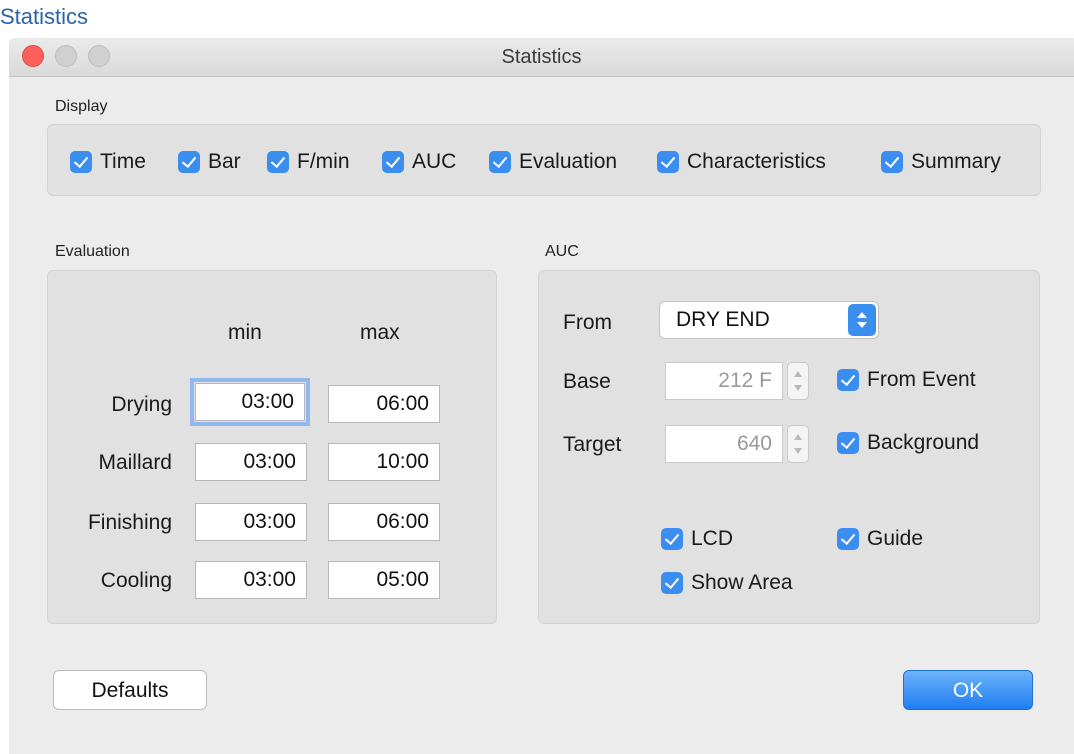 The height and width of the screenshot is (754, 1074). Describe the element at coordinates (880, 539) in the screenshot. I see `auc-guide-checkbox: Guide` at that location.